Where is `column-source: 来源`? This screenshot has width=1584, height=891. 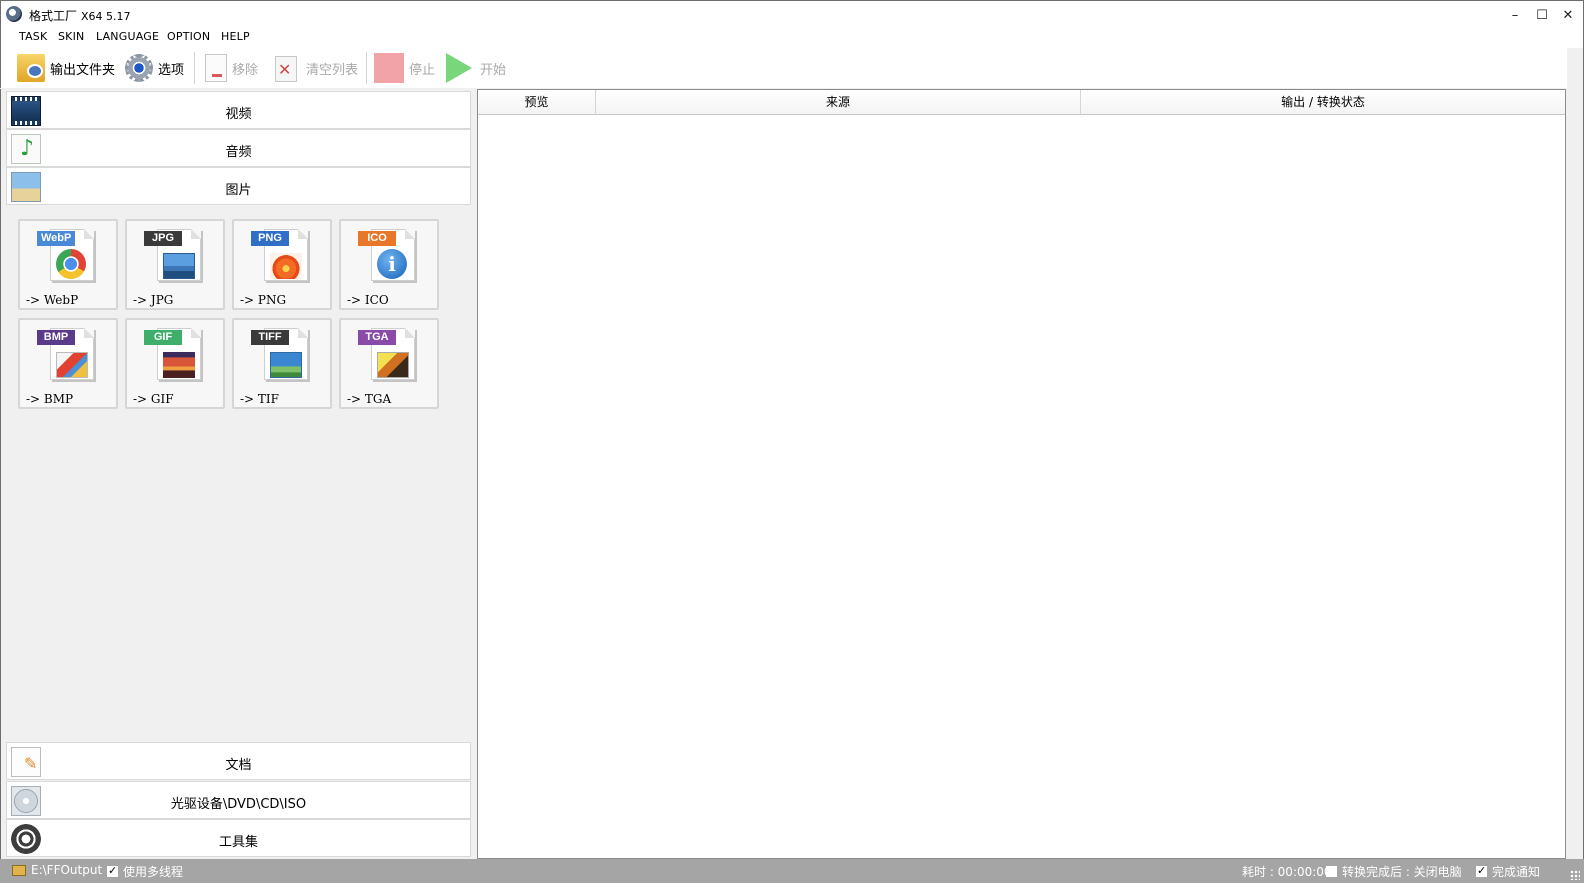 column-source: 来源 is located at coordinates (838, 102).